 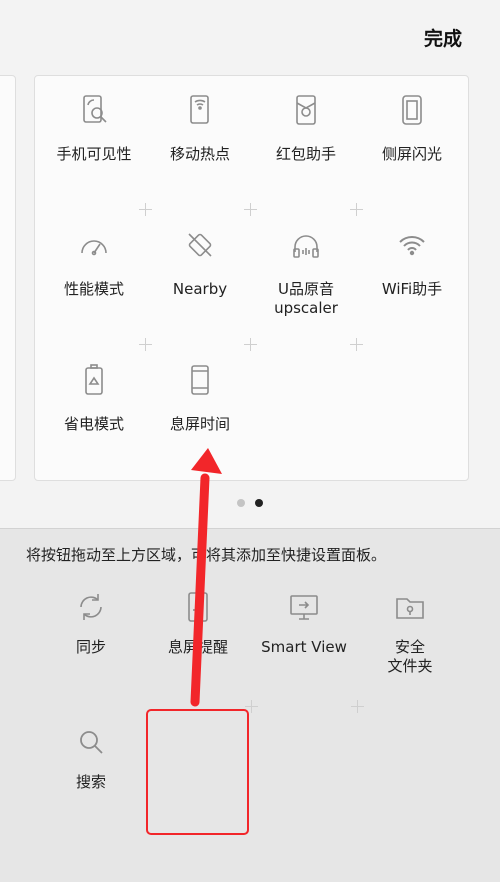 I want to click on smart-view-icon, so click(x=304, y=607).